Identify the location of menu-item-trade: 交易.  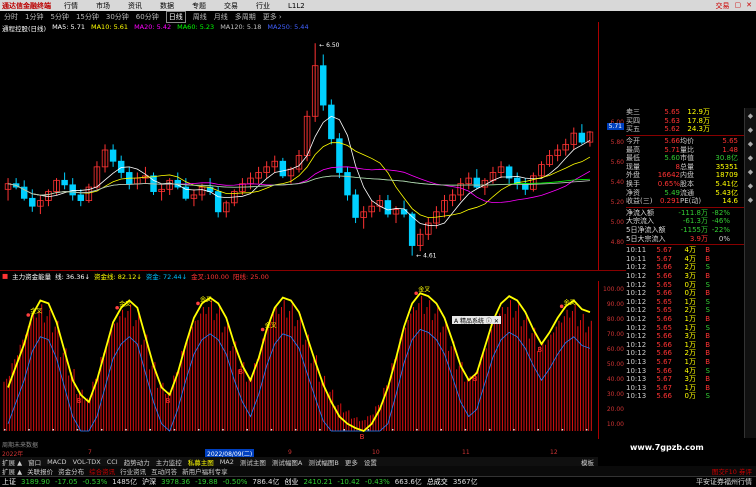
(231, 6).